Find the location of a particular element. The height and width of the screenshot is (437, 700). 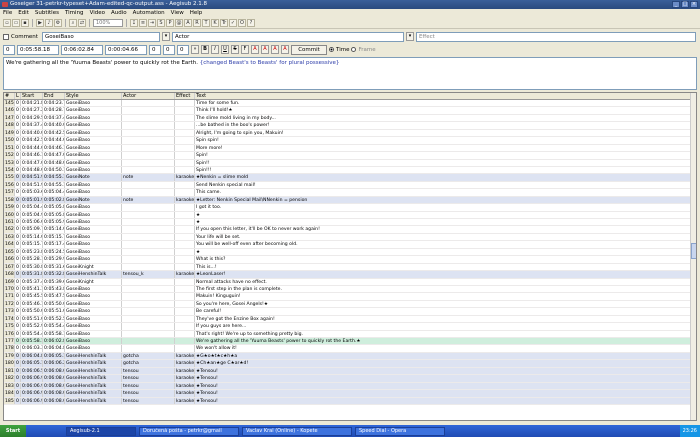

layer-field: 0 is located at coordinates (9, 49).